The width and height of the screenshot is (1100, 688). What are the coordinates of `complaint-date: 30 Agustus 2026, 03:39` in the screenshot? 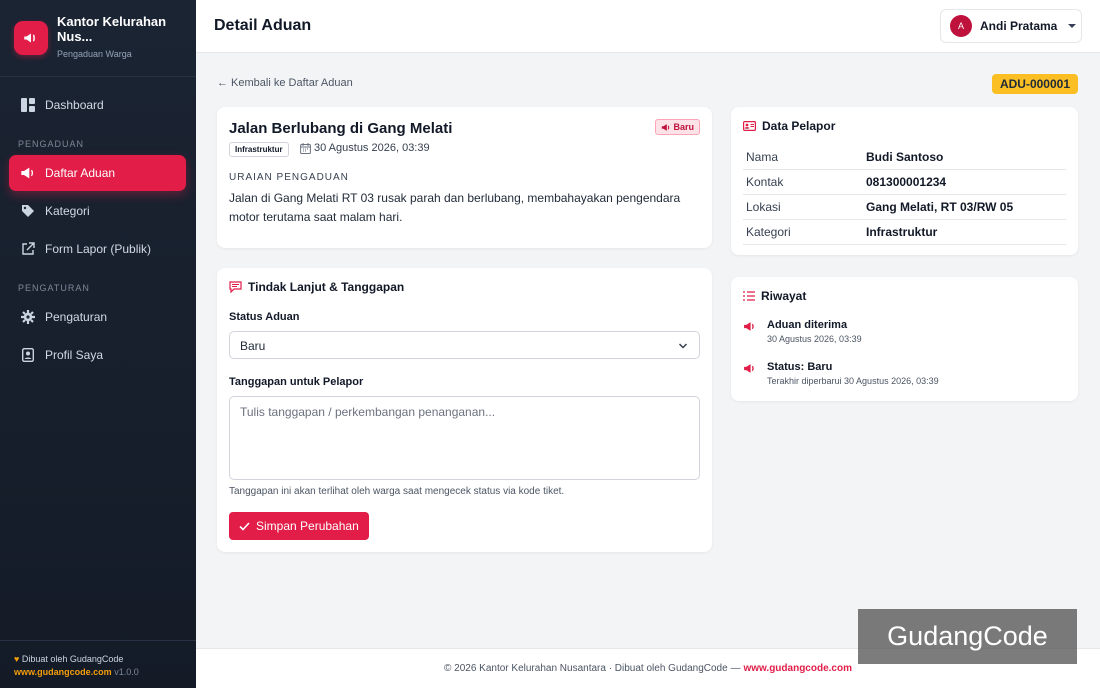 It's located at (365, 148).